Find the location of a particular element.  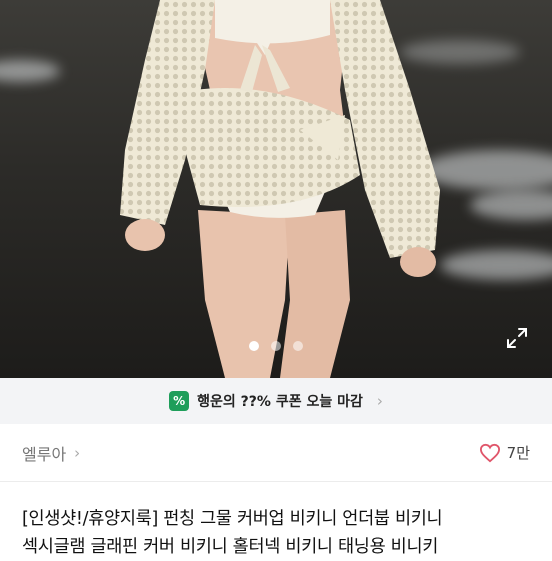

gallery-pagination is located at coordinates (276, 346).